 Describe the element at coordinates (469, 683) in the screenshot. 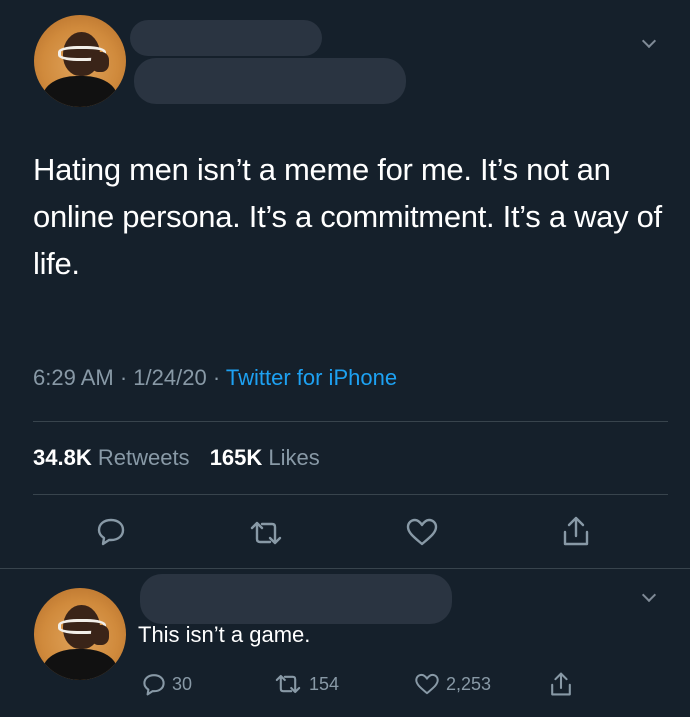

I see `reply-likes-count: 2,253` at that location.